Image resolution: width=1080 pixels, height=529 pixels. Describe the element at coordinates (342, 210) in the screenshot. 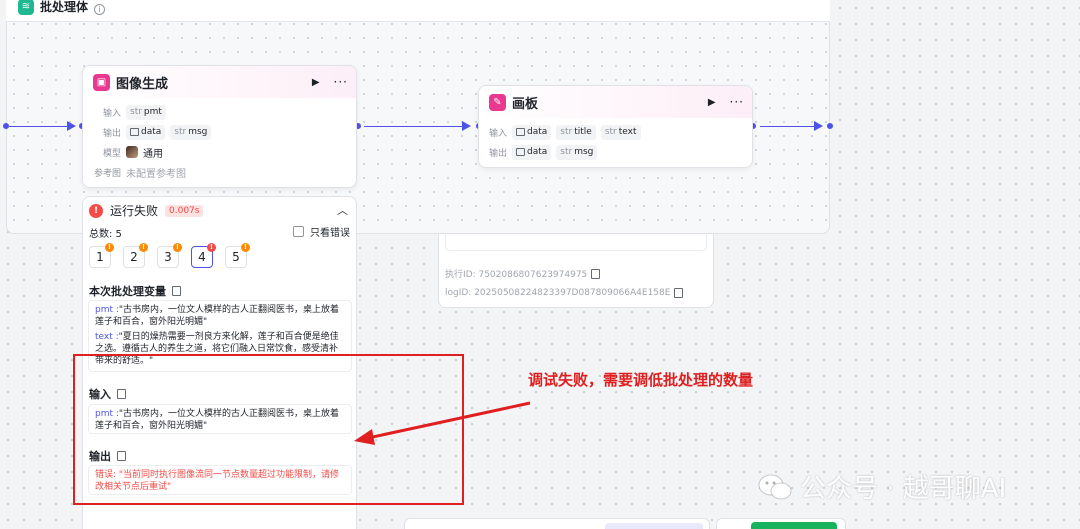

I see `collapse-icon: ︿` at that location.